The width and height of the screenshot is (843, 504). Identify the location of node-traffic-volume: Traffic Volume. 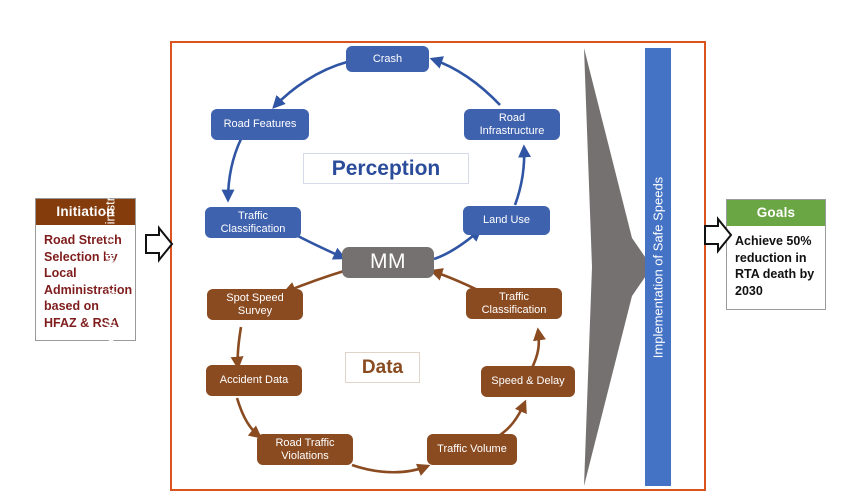
(472, 449).